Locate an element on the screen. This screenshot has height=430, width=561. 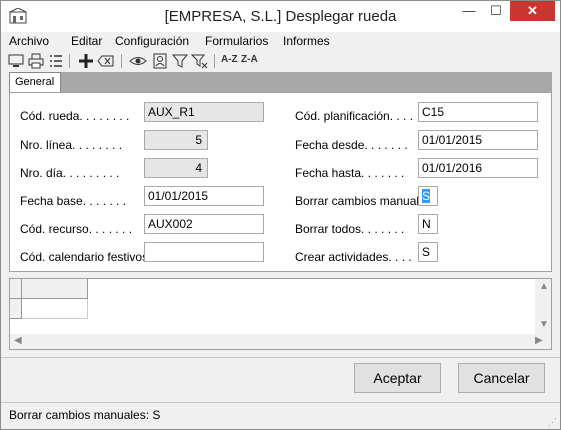
scroll-right-icon: ▶ is located at coordinates (539, 340).